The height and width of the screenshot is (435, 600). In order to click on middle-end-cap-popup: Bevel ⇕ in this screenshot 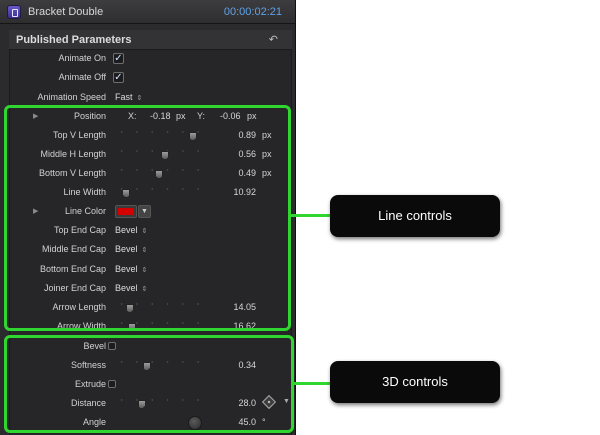, I will do `click(131, 249)`.